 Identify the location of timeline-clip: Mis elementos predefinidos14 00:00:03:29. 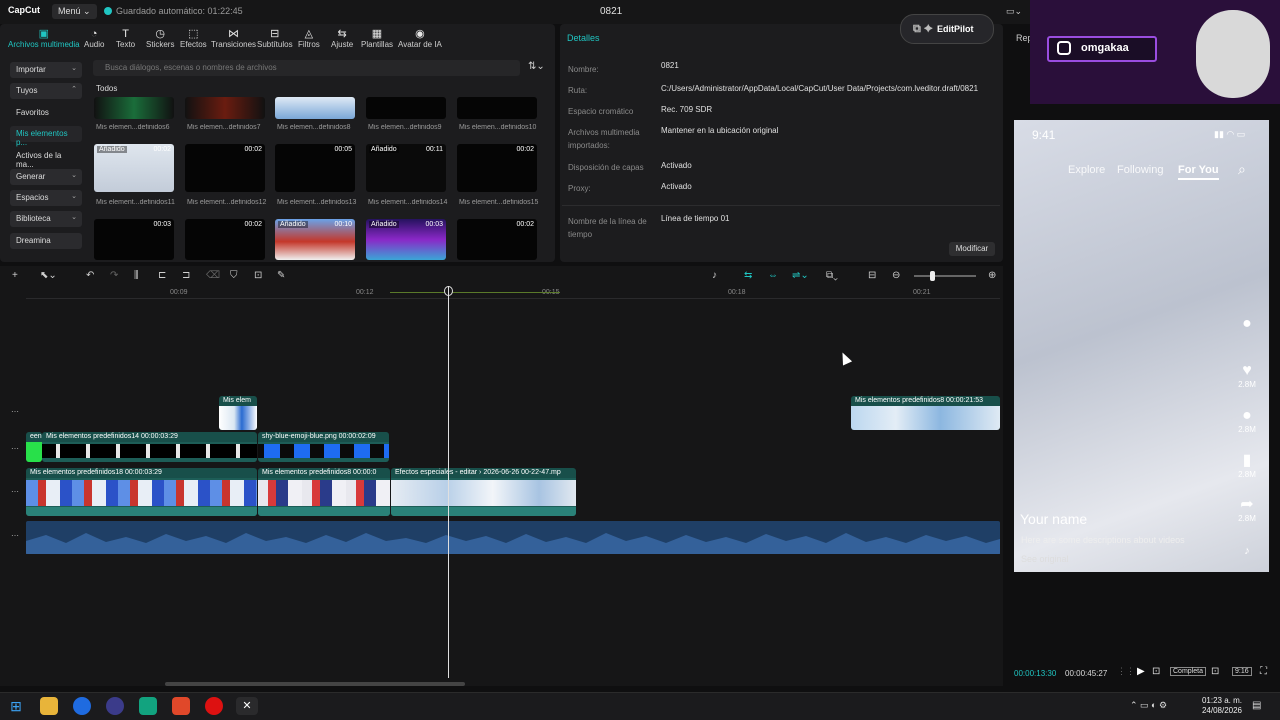
(149, 447).